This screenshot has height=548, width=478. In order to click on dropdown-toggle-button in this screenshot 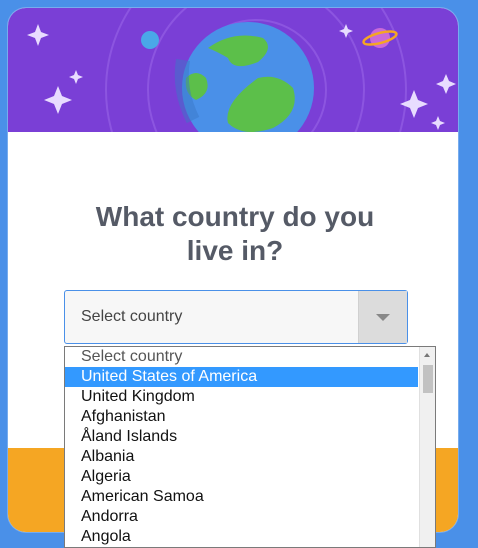, I will do `click(382, 317)`.